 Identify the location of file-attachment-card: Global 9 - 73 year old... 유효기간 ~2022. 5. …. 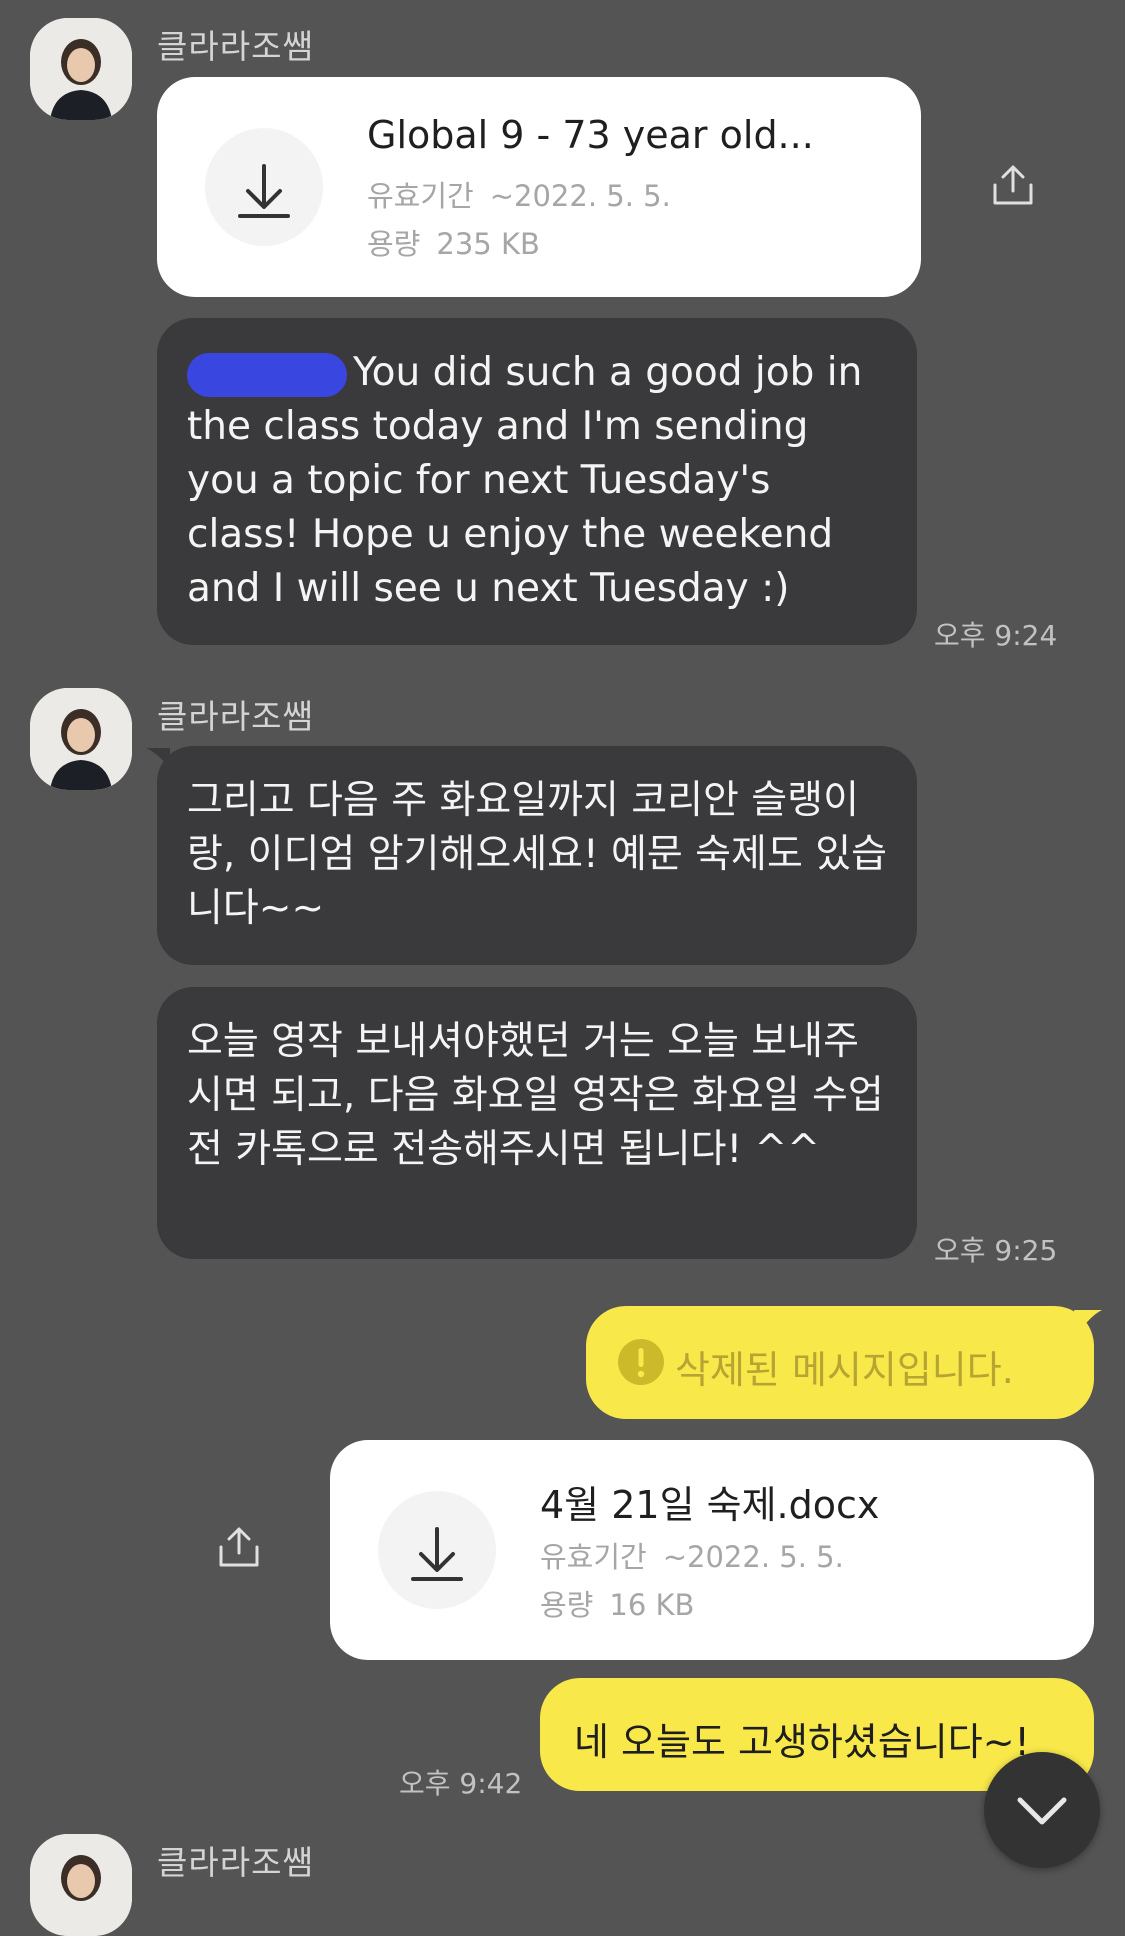
(539, 187).